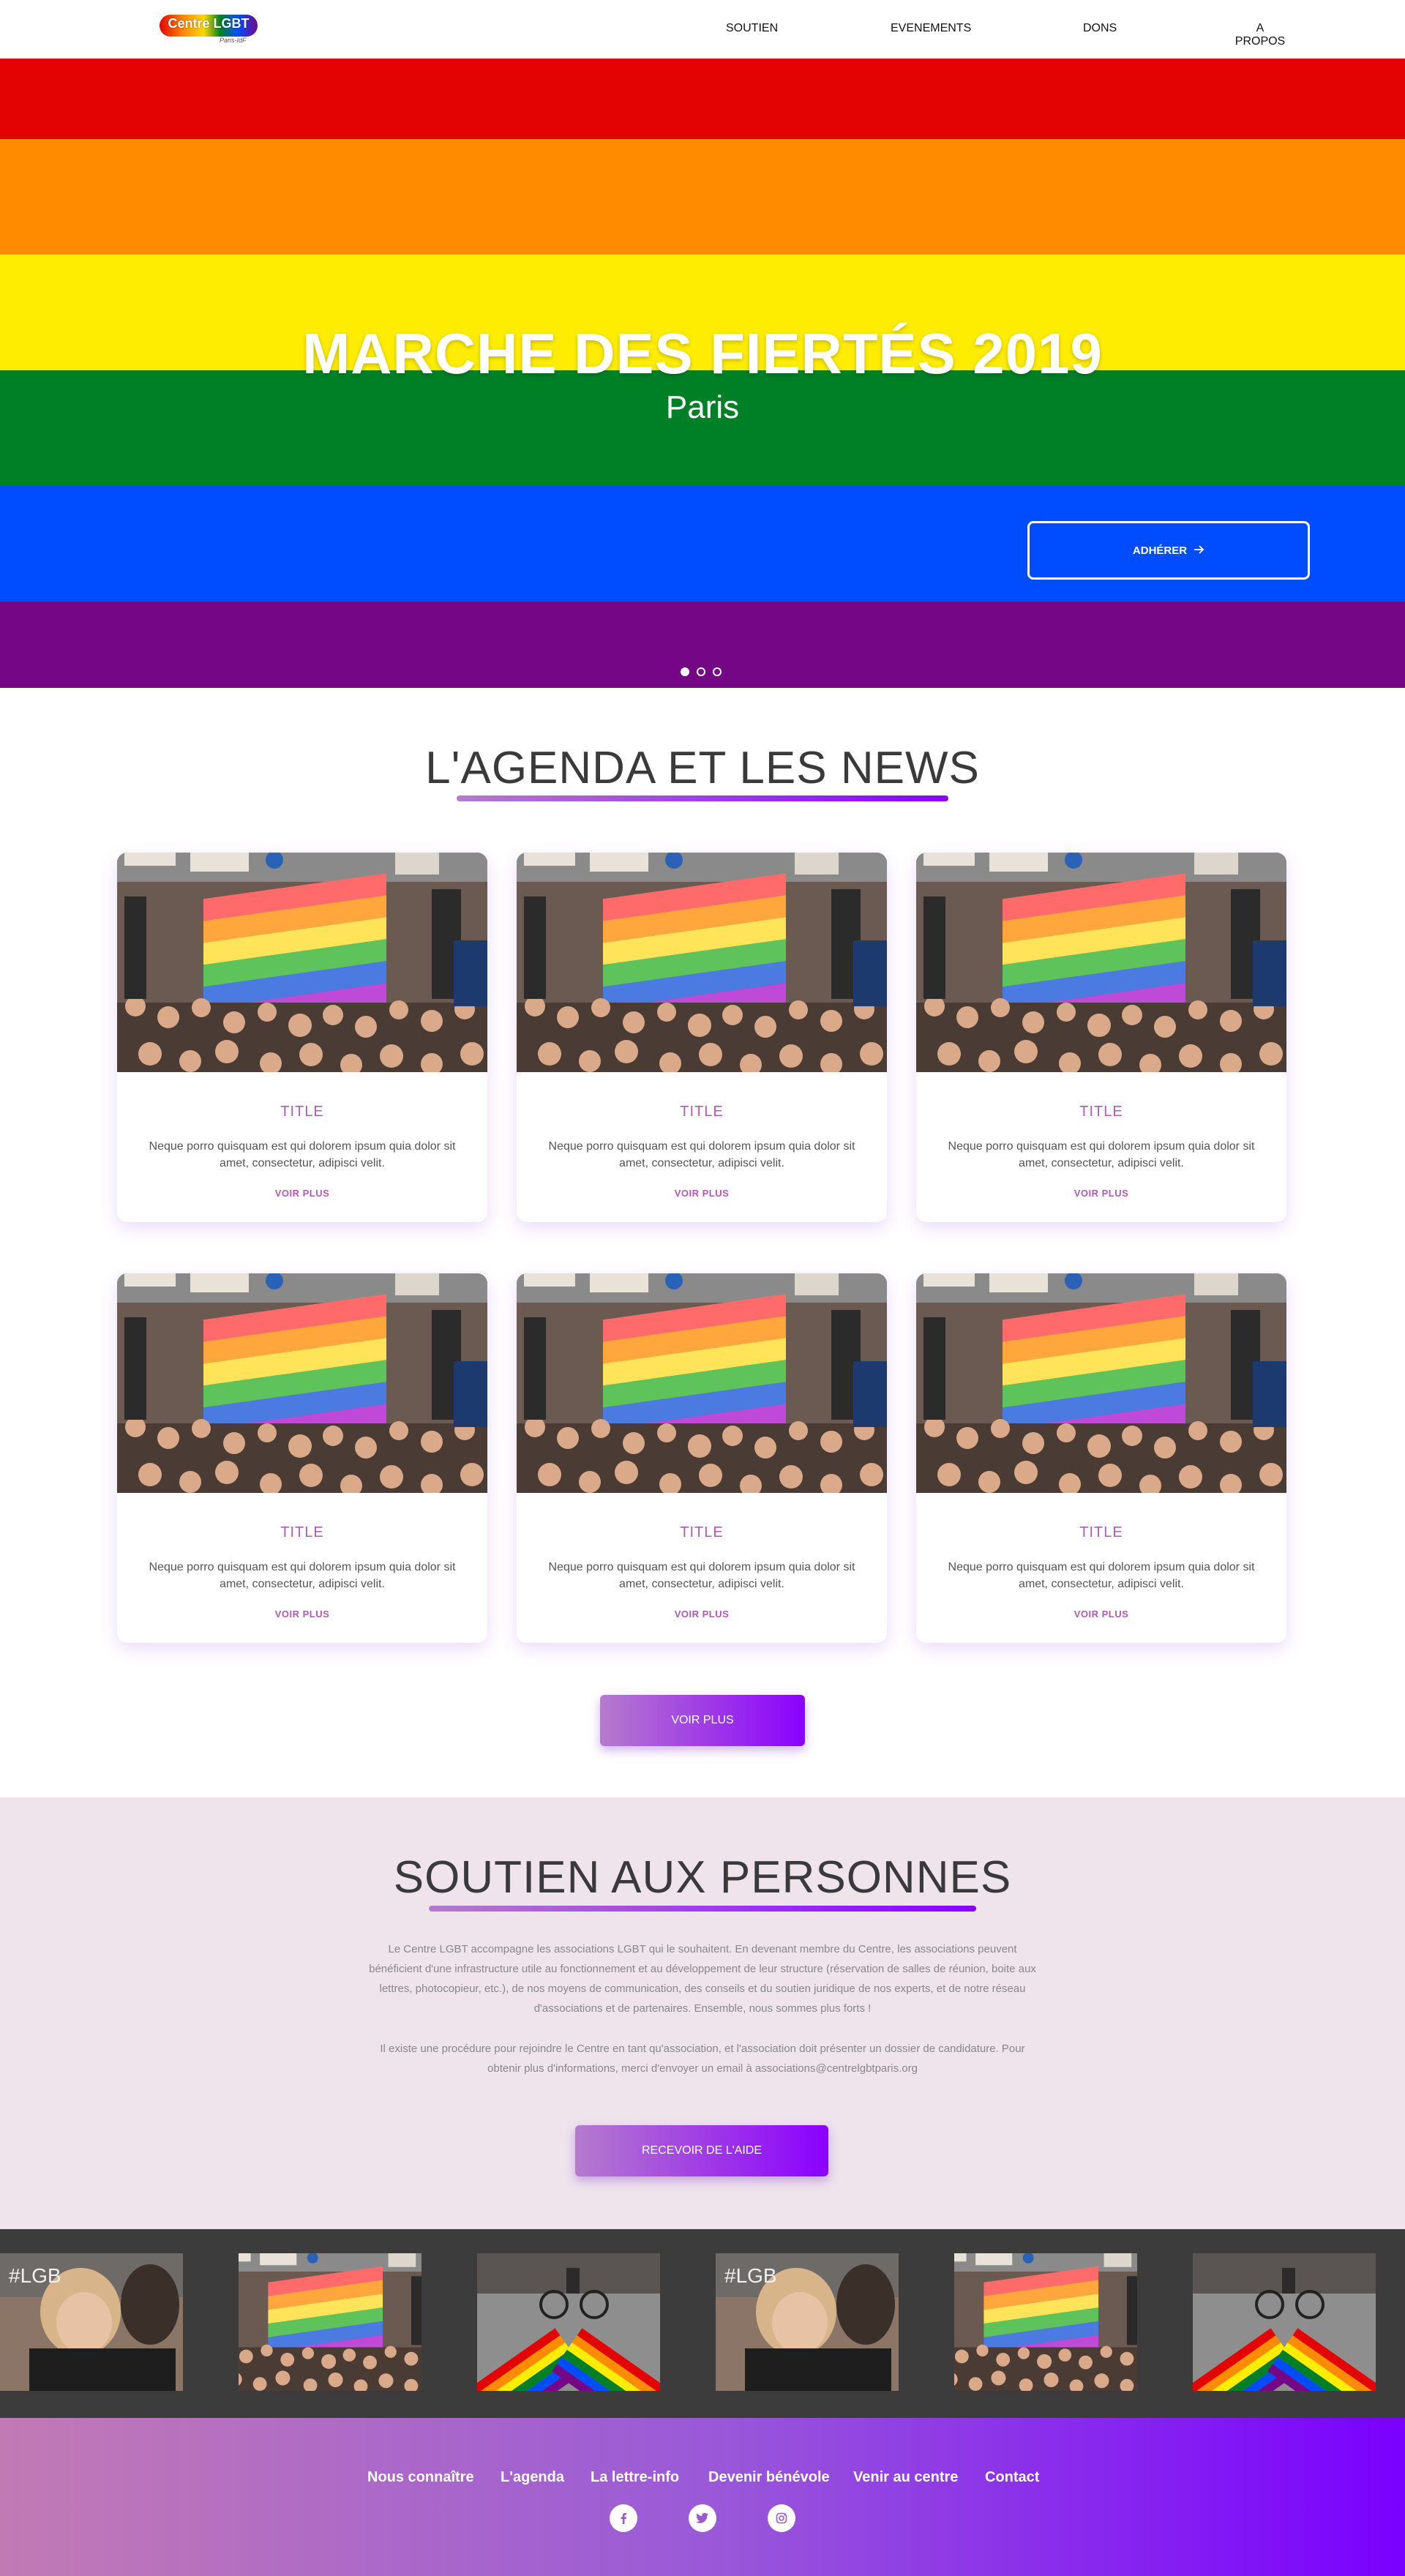 This screenshot has width=1405, height=2576. Describe the element at coordinates (623, 2518) in the screenshot. I see `facebook-icon` at that location.